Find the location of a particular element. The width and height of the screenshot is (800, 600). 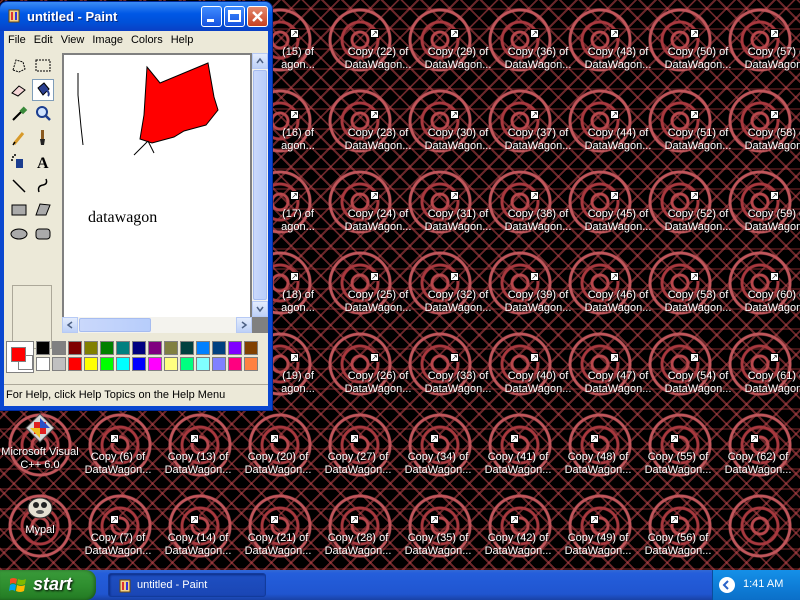

line-tool is located at coordinates (19, 186).